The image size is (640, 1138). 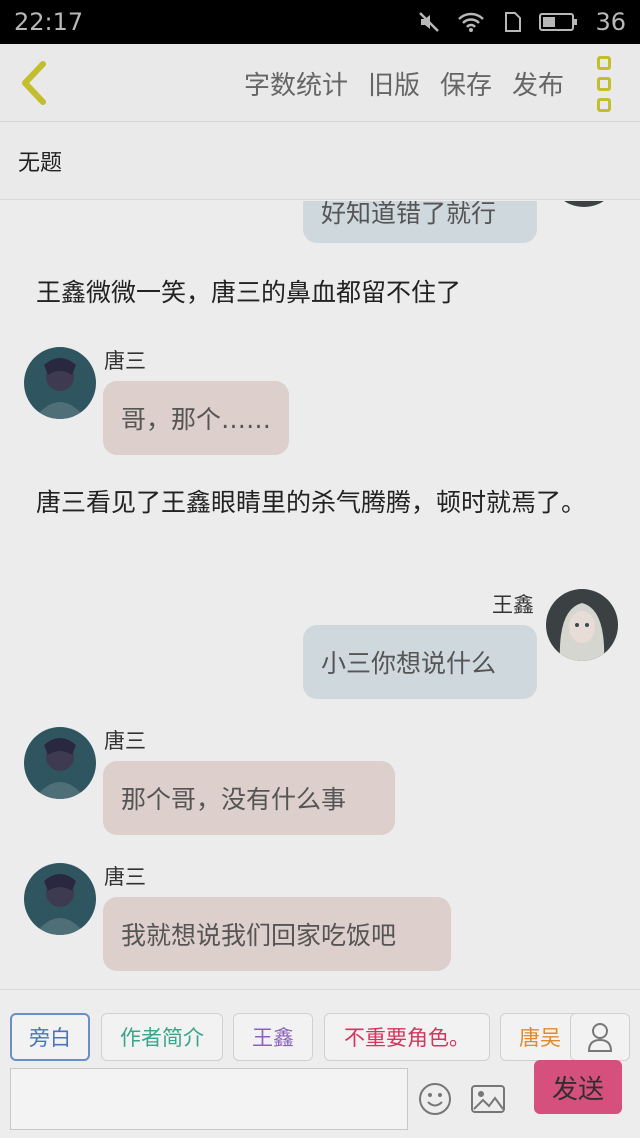 I want to click on back-button, so click(x=34, y=83).